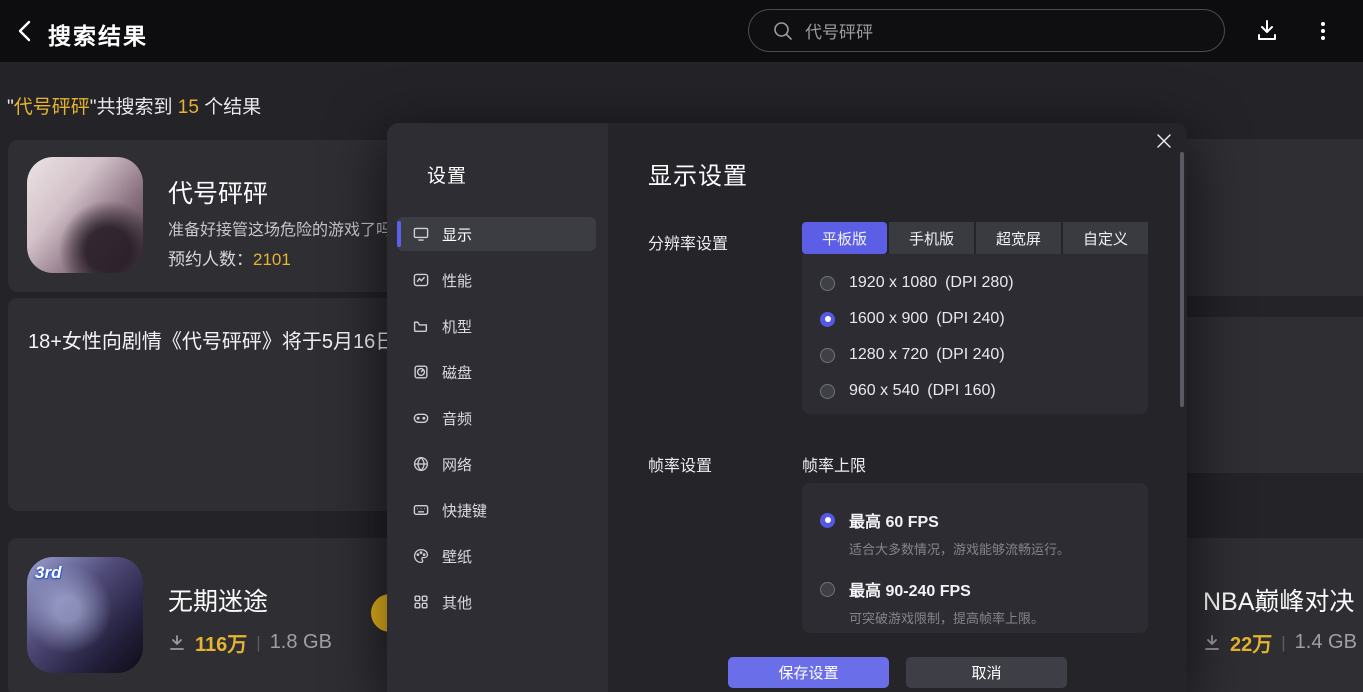  What do you see at coordinates (496, 326) in the screenshot?
I see `sidebar-item-device-model: 机型` at bounding box center [496, 326].